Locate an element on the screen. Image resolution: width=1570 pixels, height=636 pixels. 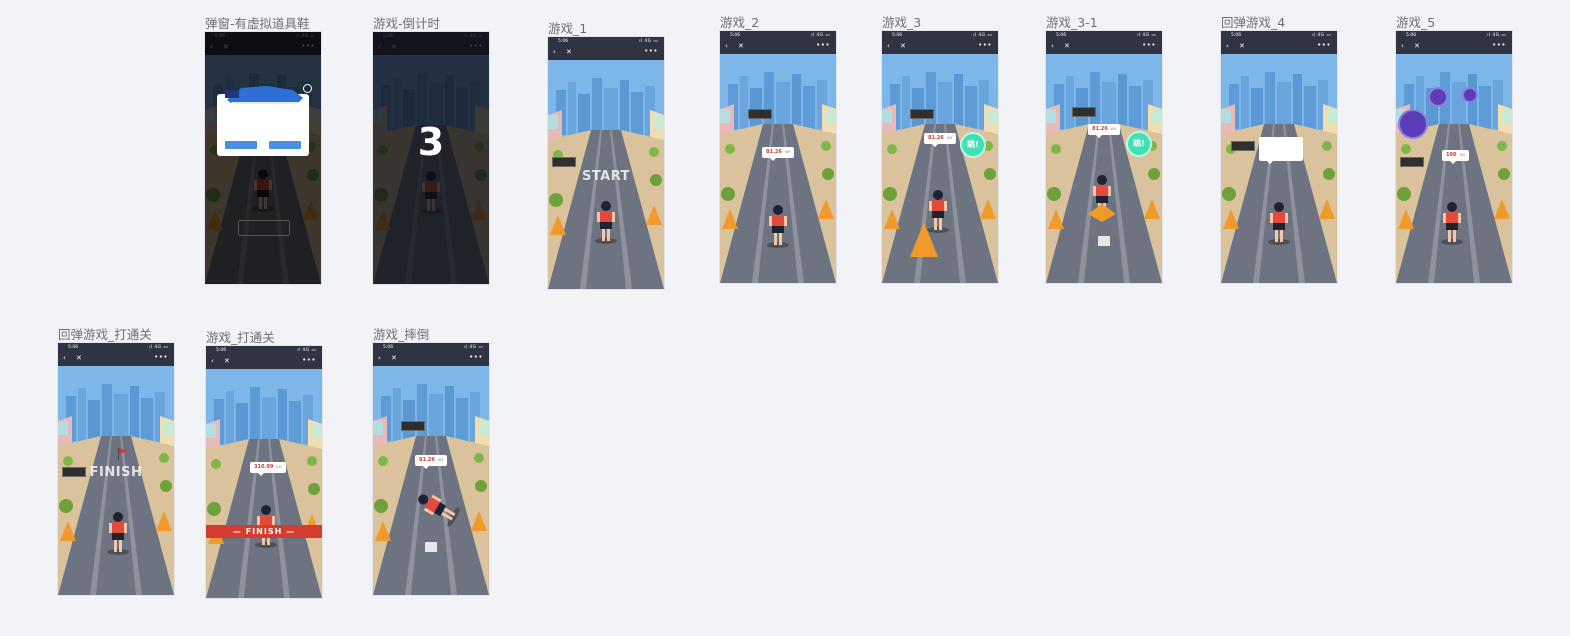
phone-screen: 5:06 ıl 4G ▭ ‹ ✕ ••• 310.99 KM — FINISH — is located at coordinates (264, 472).